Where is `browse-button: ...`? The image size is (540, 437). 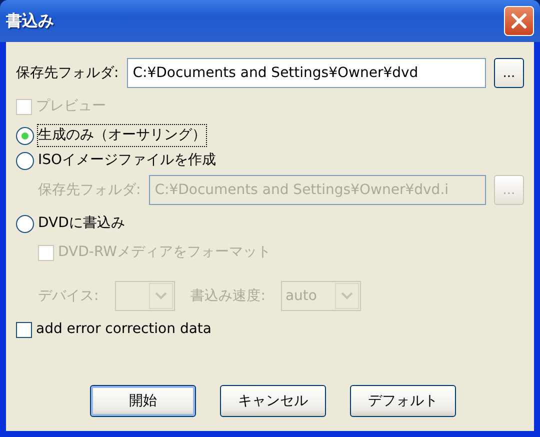
browse-button: ... is located at coordinates (509, 73).